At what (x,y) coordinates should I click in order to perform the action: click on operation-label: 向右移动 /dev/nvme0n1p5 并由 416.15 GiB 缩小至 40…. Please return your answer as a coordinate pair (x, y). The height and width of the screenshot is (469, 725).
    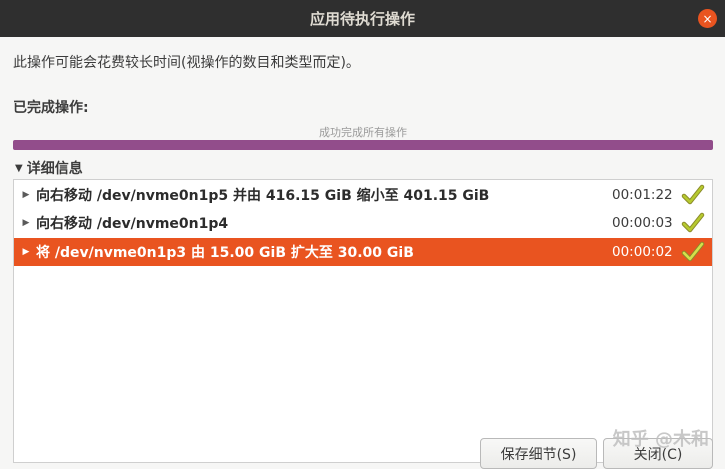
    Looking at the image, I should click on (263, 196).